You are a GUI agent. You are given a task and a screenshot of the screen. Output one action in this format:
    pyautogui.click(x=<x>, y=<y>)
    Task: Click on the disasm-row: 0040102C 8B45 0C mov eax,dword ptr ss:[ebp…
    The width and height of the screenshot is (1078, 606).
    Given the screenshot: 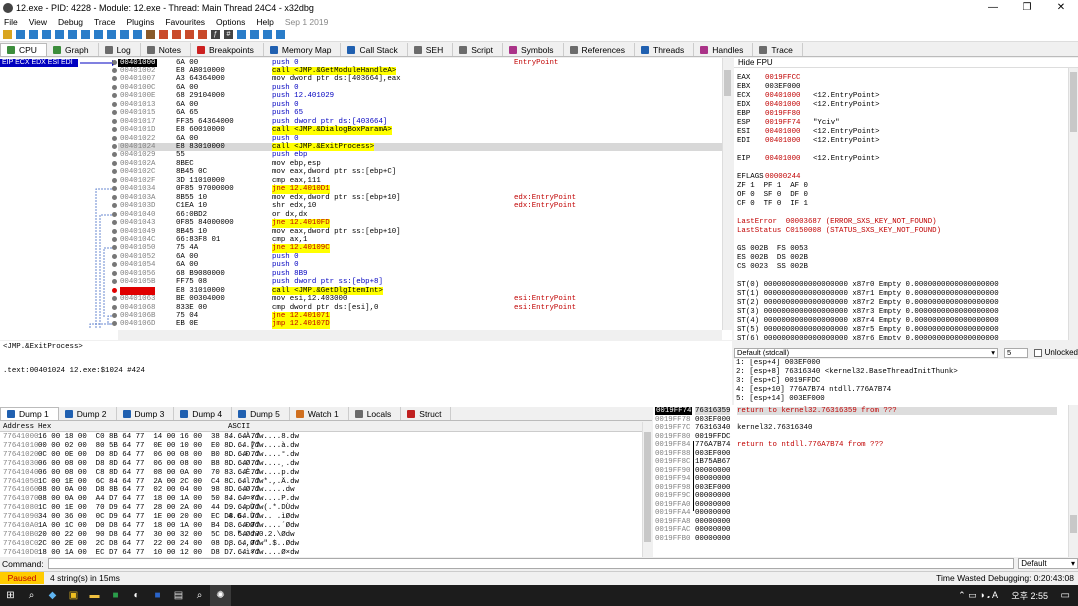 What is the action you would take?
    pyautogui.click(x=417, y=172)
    